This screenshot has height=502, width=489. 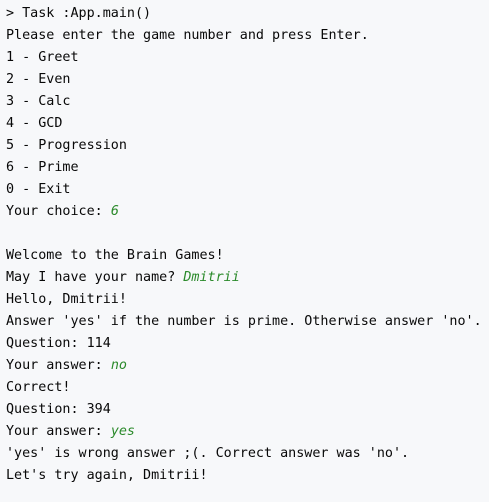 I want to click on choice-label: Your choice:, so click(x=58, y=211).